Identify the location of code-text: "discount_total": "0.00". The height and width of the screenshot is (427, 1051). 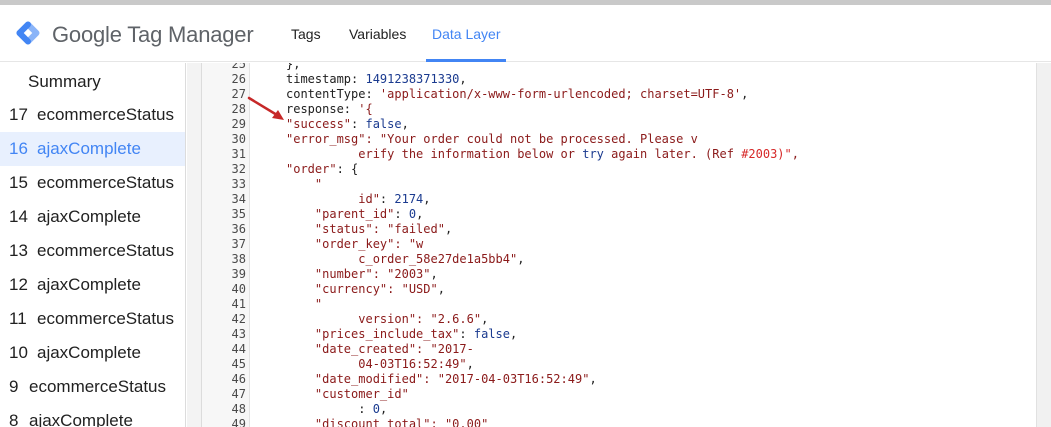
(387, 422).